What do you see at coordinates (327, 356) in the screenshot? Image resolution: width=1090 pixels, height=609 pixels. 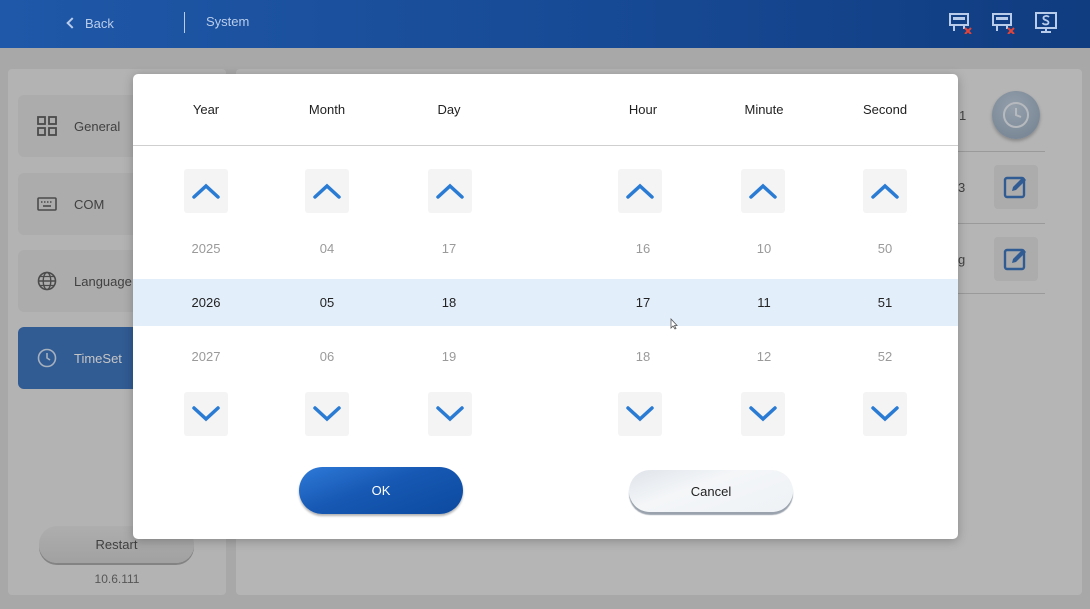 I see `month-next-value: 06` at bounding box center [327, 356].